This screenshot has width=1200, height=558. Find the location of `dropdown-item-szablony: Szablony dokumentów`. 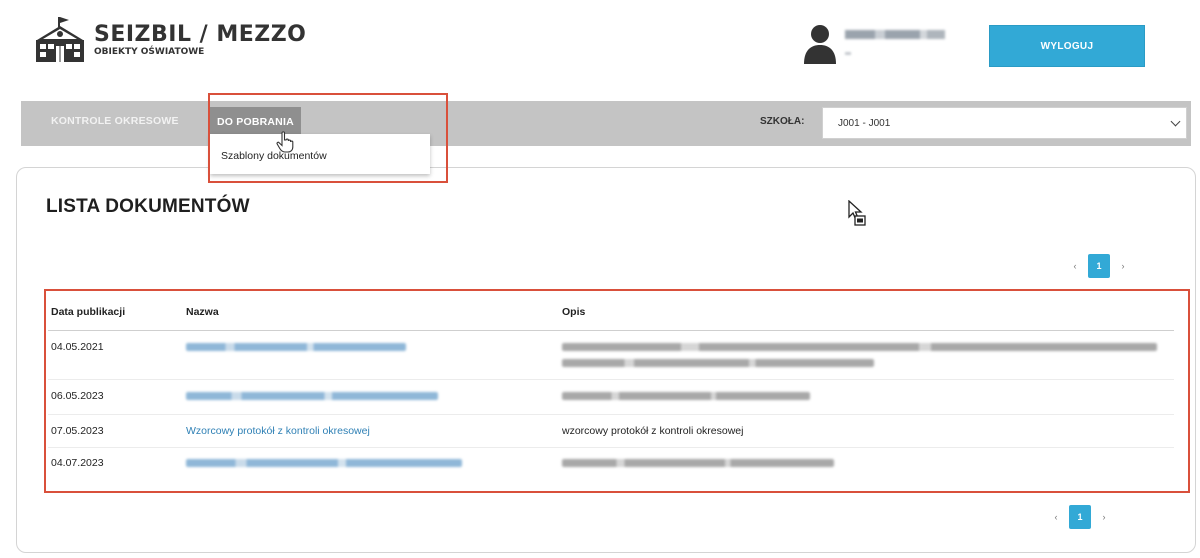

dropdown-item-szablony: Szablony dokumentów is located at coordinates (274, 156).